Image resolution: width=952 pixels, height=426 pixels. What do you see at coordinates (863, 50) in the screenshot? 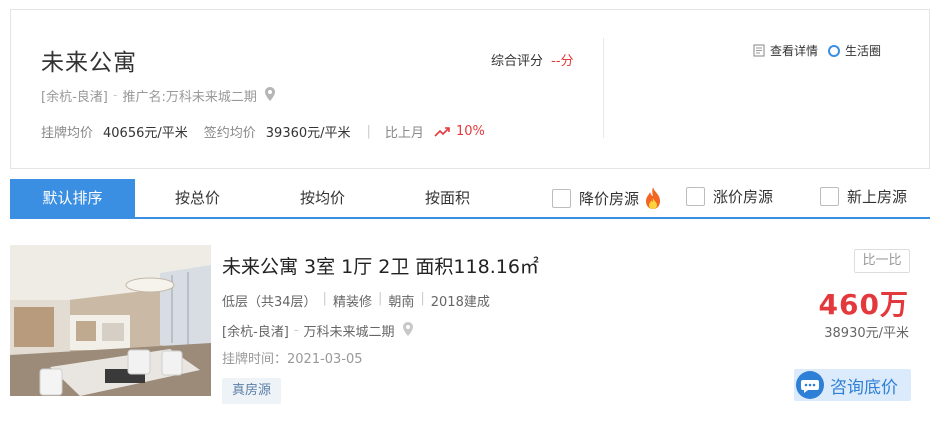
I see `life-circle-link: 生活圈` at bounding box center [863, 50].